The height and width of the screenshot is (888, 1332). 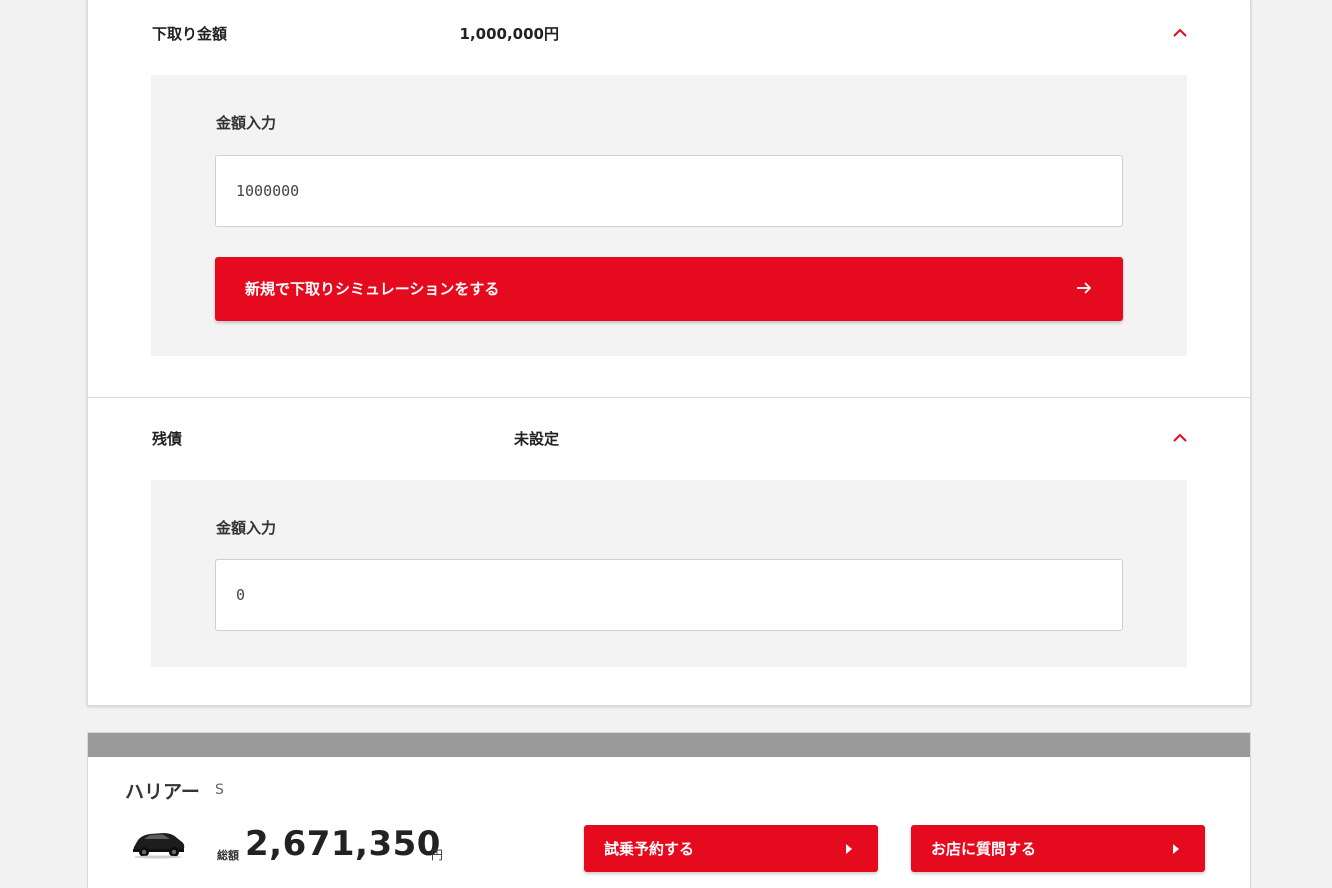 What do you see at coordinates (649, 849) in the screenshot?
I see `test-drive-label: 試乗予約する` at bounding box center [649, 849].